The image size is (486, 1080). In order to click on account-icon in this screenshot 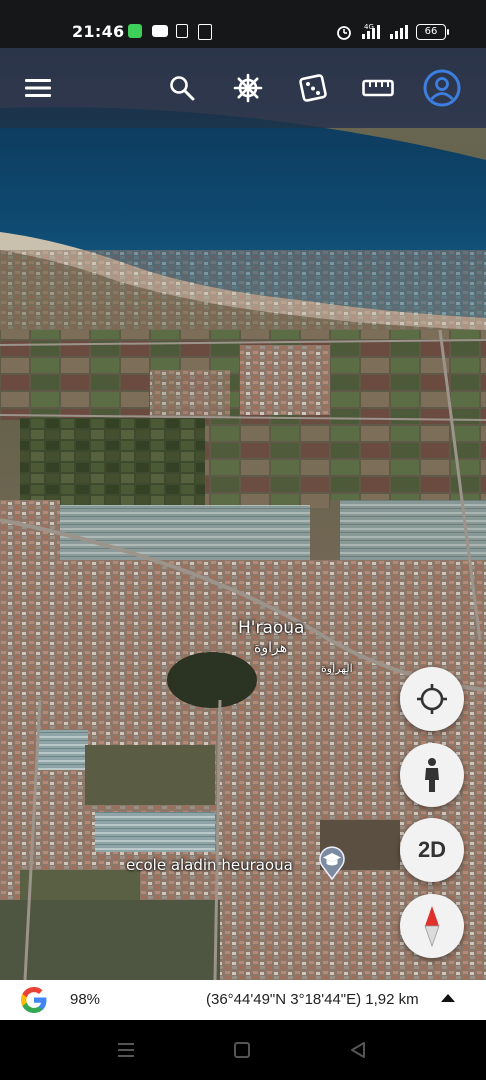, I will do `click(442, 88)`.